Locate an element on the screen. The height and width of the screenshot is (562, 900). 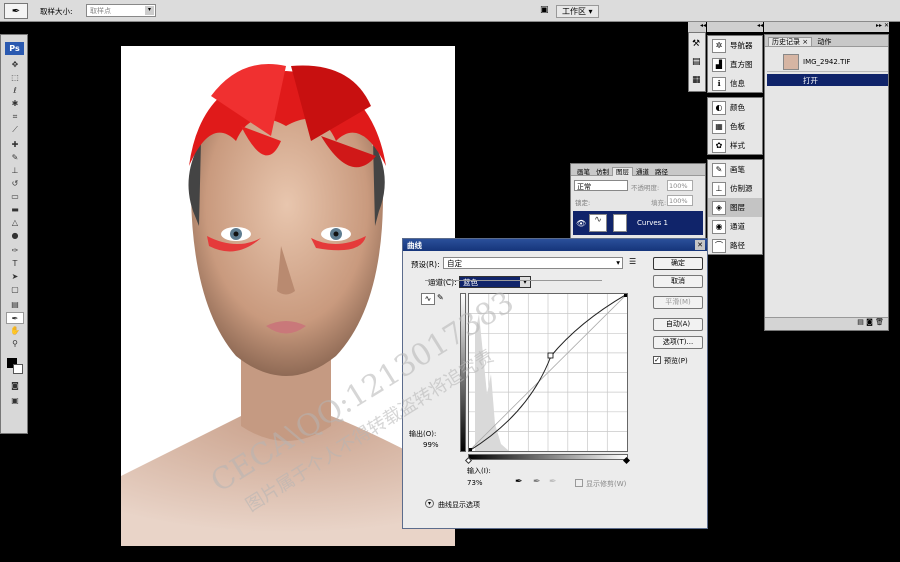
tab-channels: 通道 is located at coordinates (642, 172).